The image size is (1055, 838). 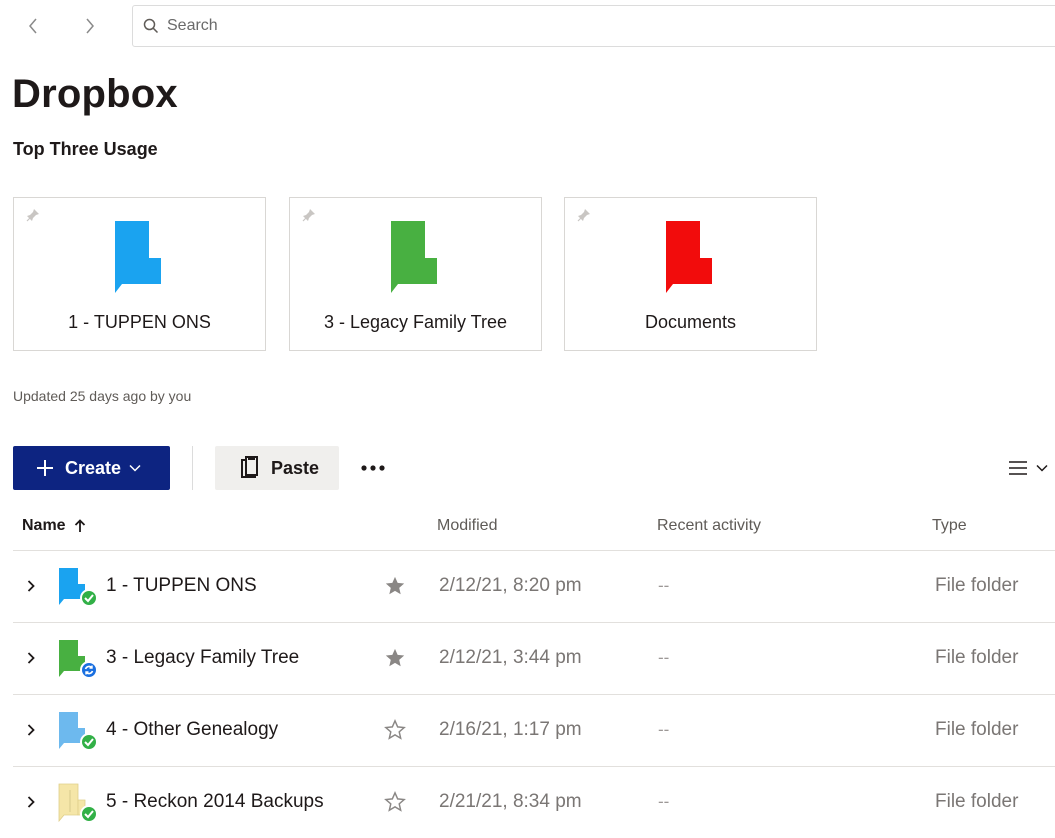 I want to click on row-name: 4 - Other Genealogy, so click(x=192, y=730).